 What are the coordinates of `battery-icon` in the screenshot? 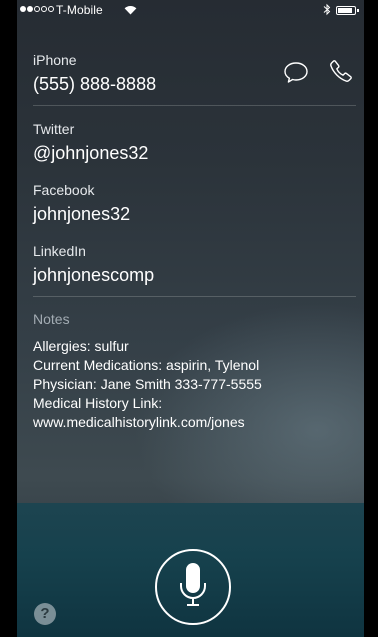 It's located at (347, 10).